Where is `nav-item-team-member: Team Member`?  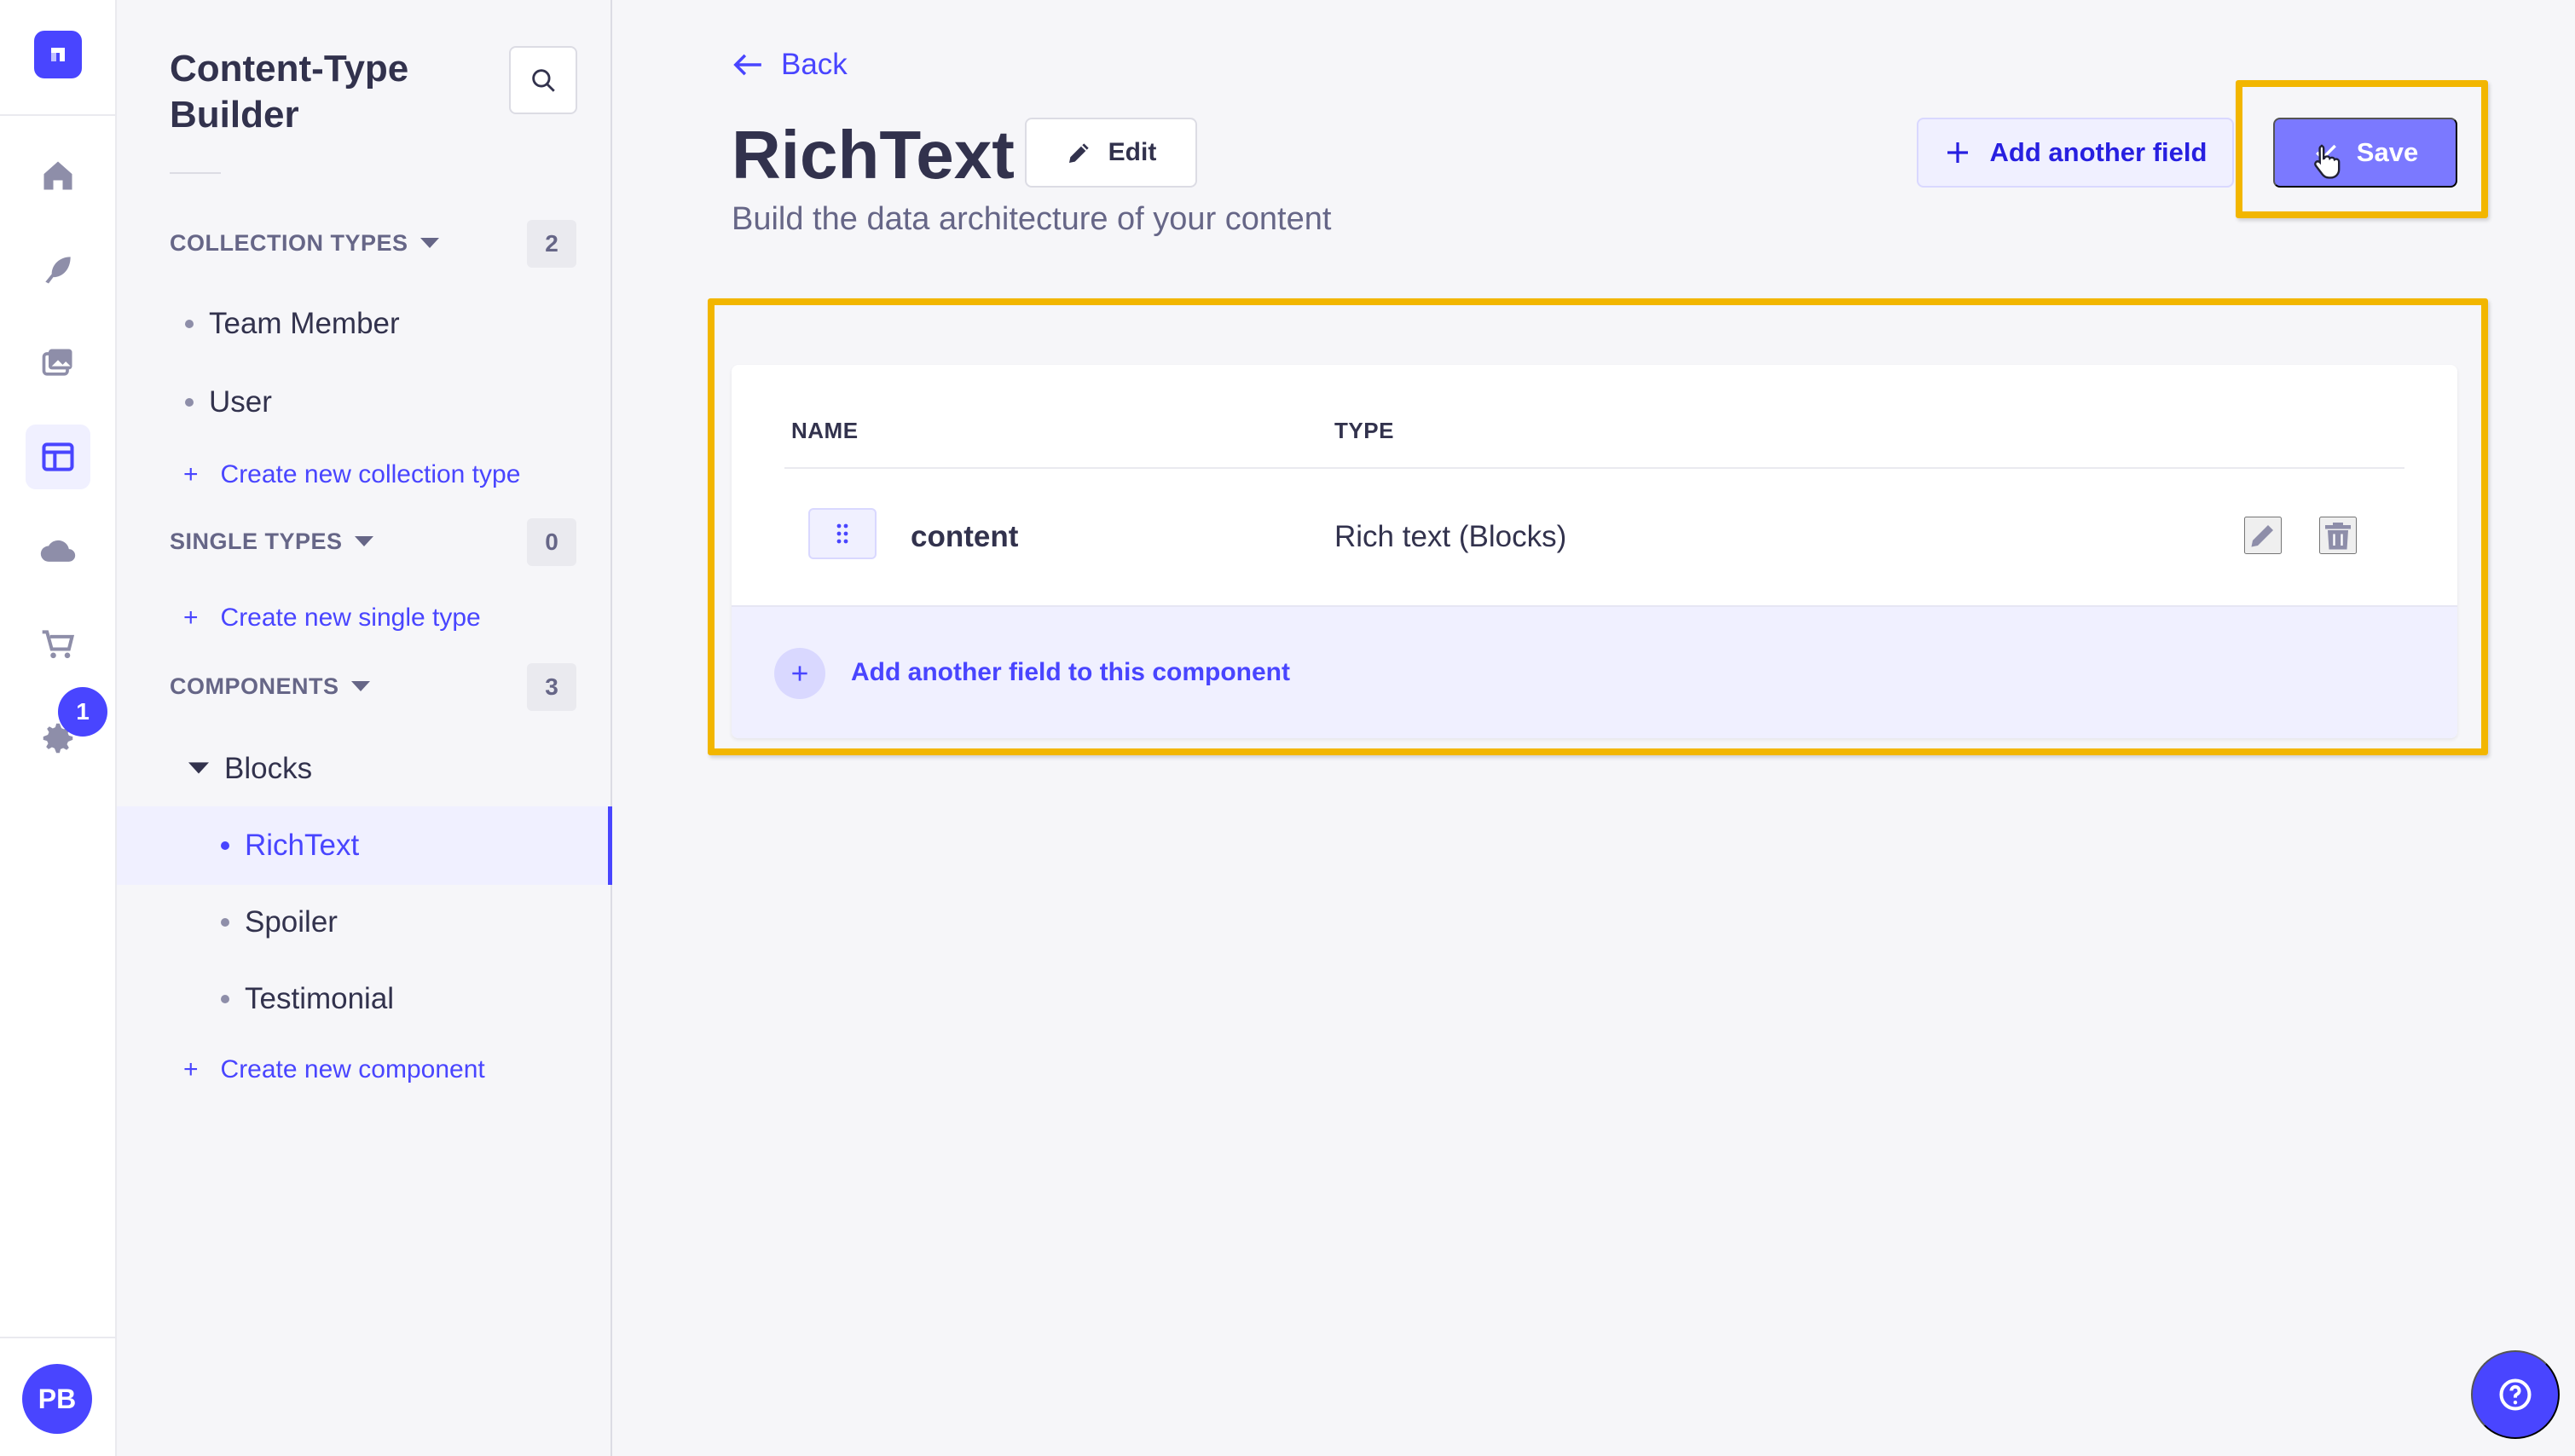 nav-item-team-member: Team Member is located at coordinates (292, 324).